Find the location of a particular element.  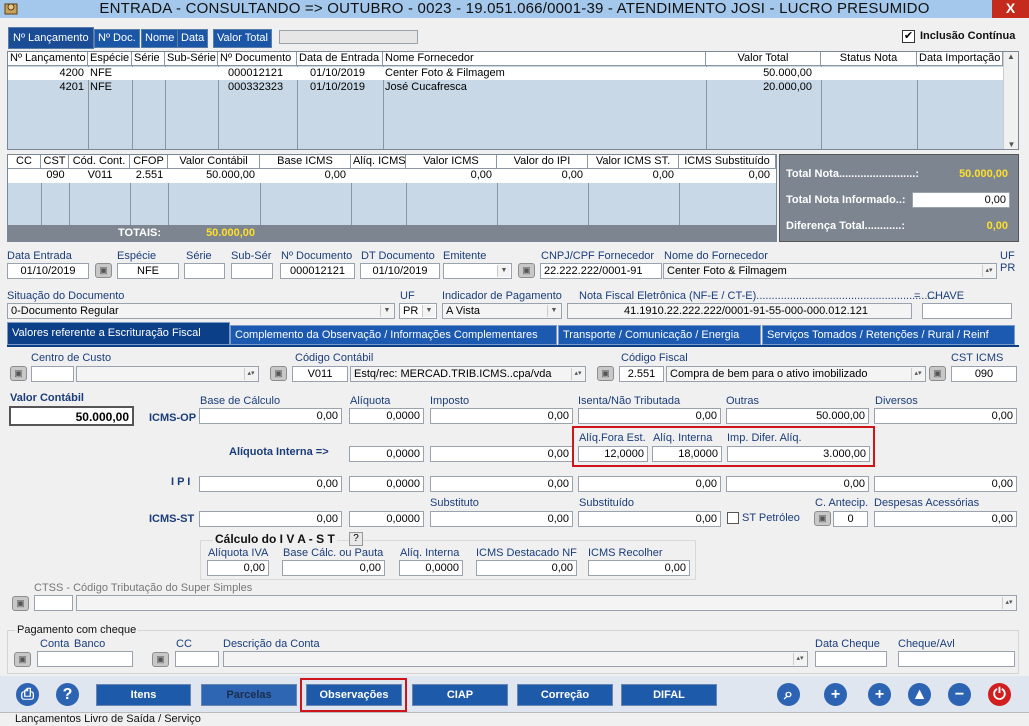

descricao-conta-field: ▴▾ is located at coordinates (515, 659).